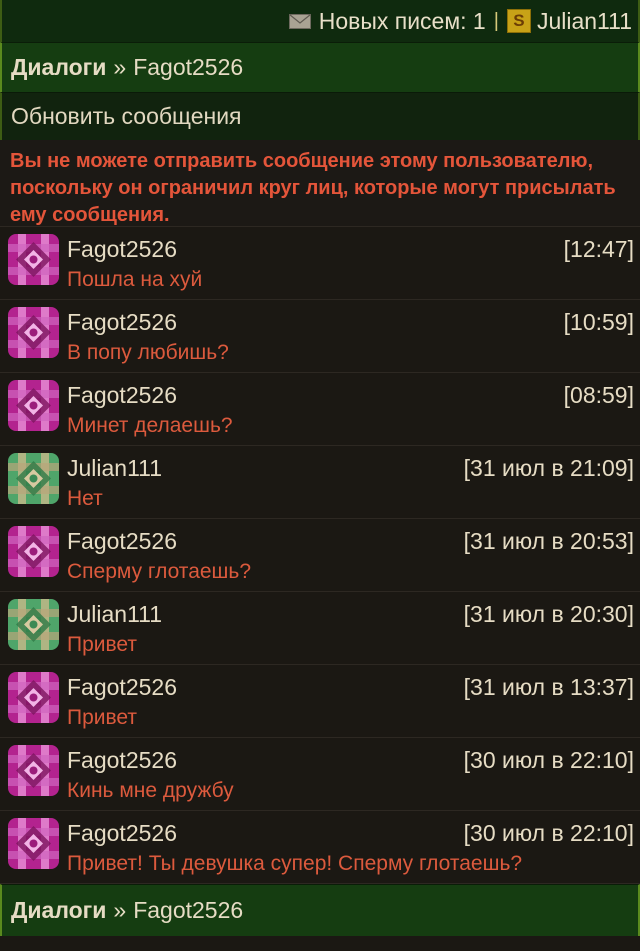 The width and height of the screenshot is (640, 951). What do you see at coordinates (548, 468) in the screenshot?
I see `message-time: [31 июл в 21:09]` at bounding box center [548, 468].